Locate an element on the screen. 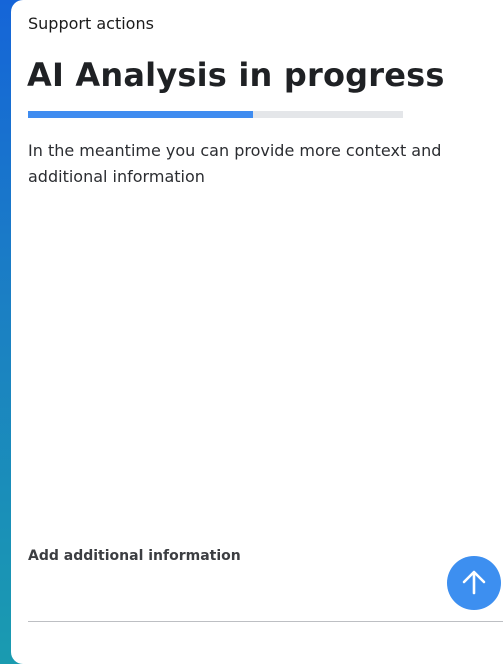  panel-header-label: Support actions is located at coordinates (91, 23).